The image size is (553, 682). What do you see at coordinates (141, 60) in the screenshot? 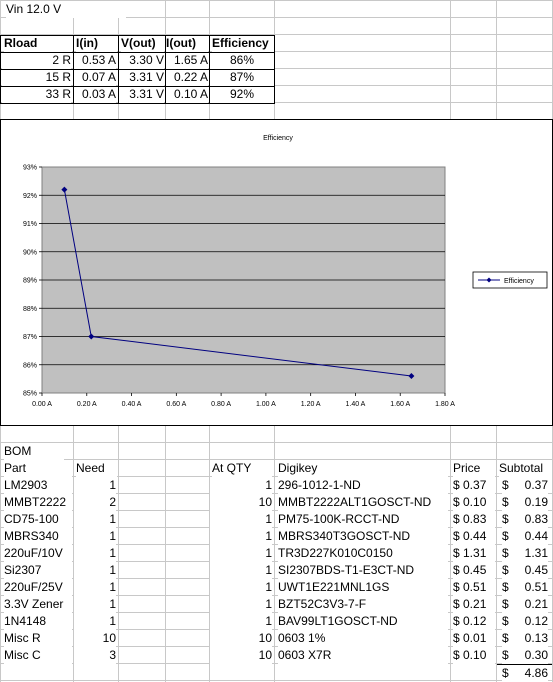
I see `load-table-cell: 3.30 V` at bounding box center [141, 60].